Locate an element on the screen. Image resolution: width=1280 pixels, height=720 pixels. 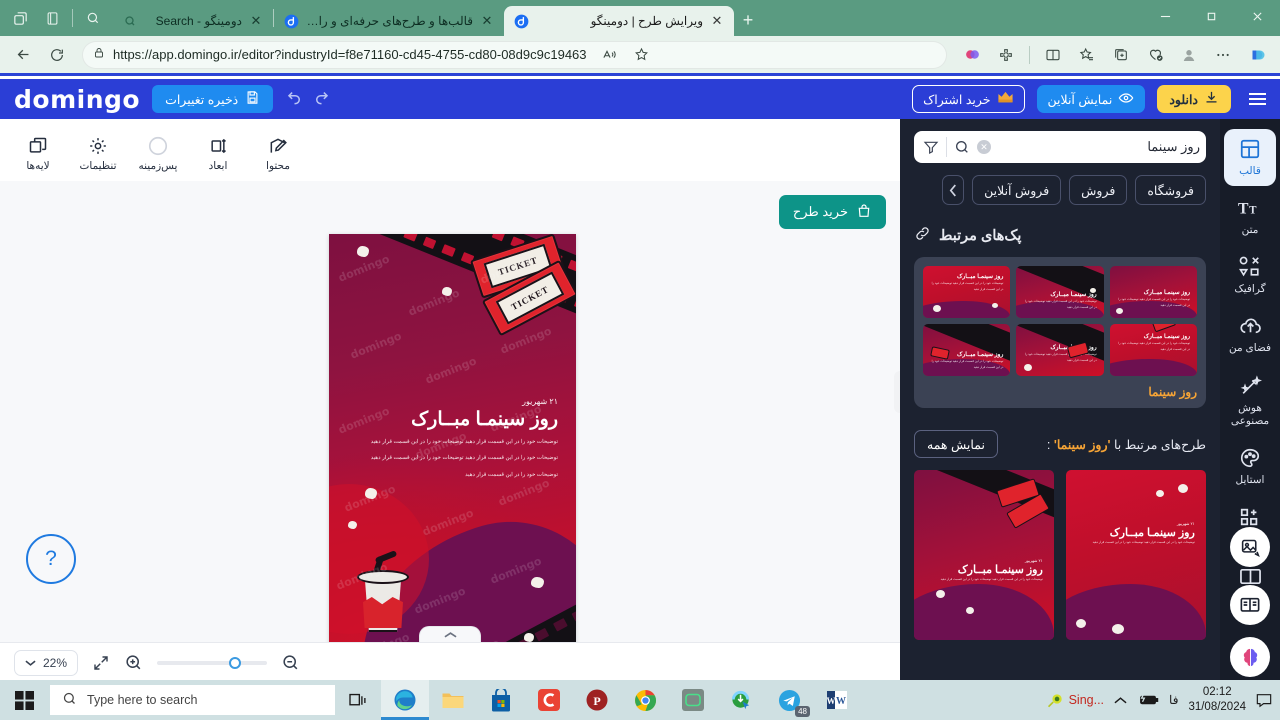
new-tab-button: + is located at coordinates (748, 20).